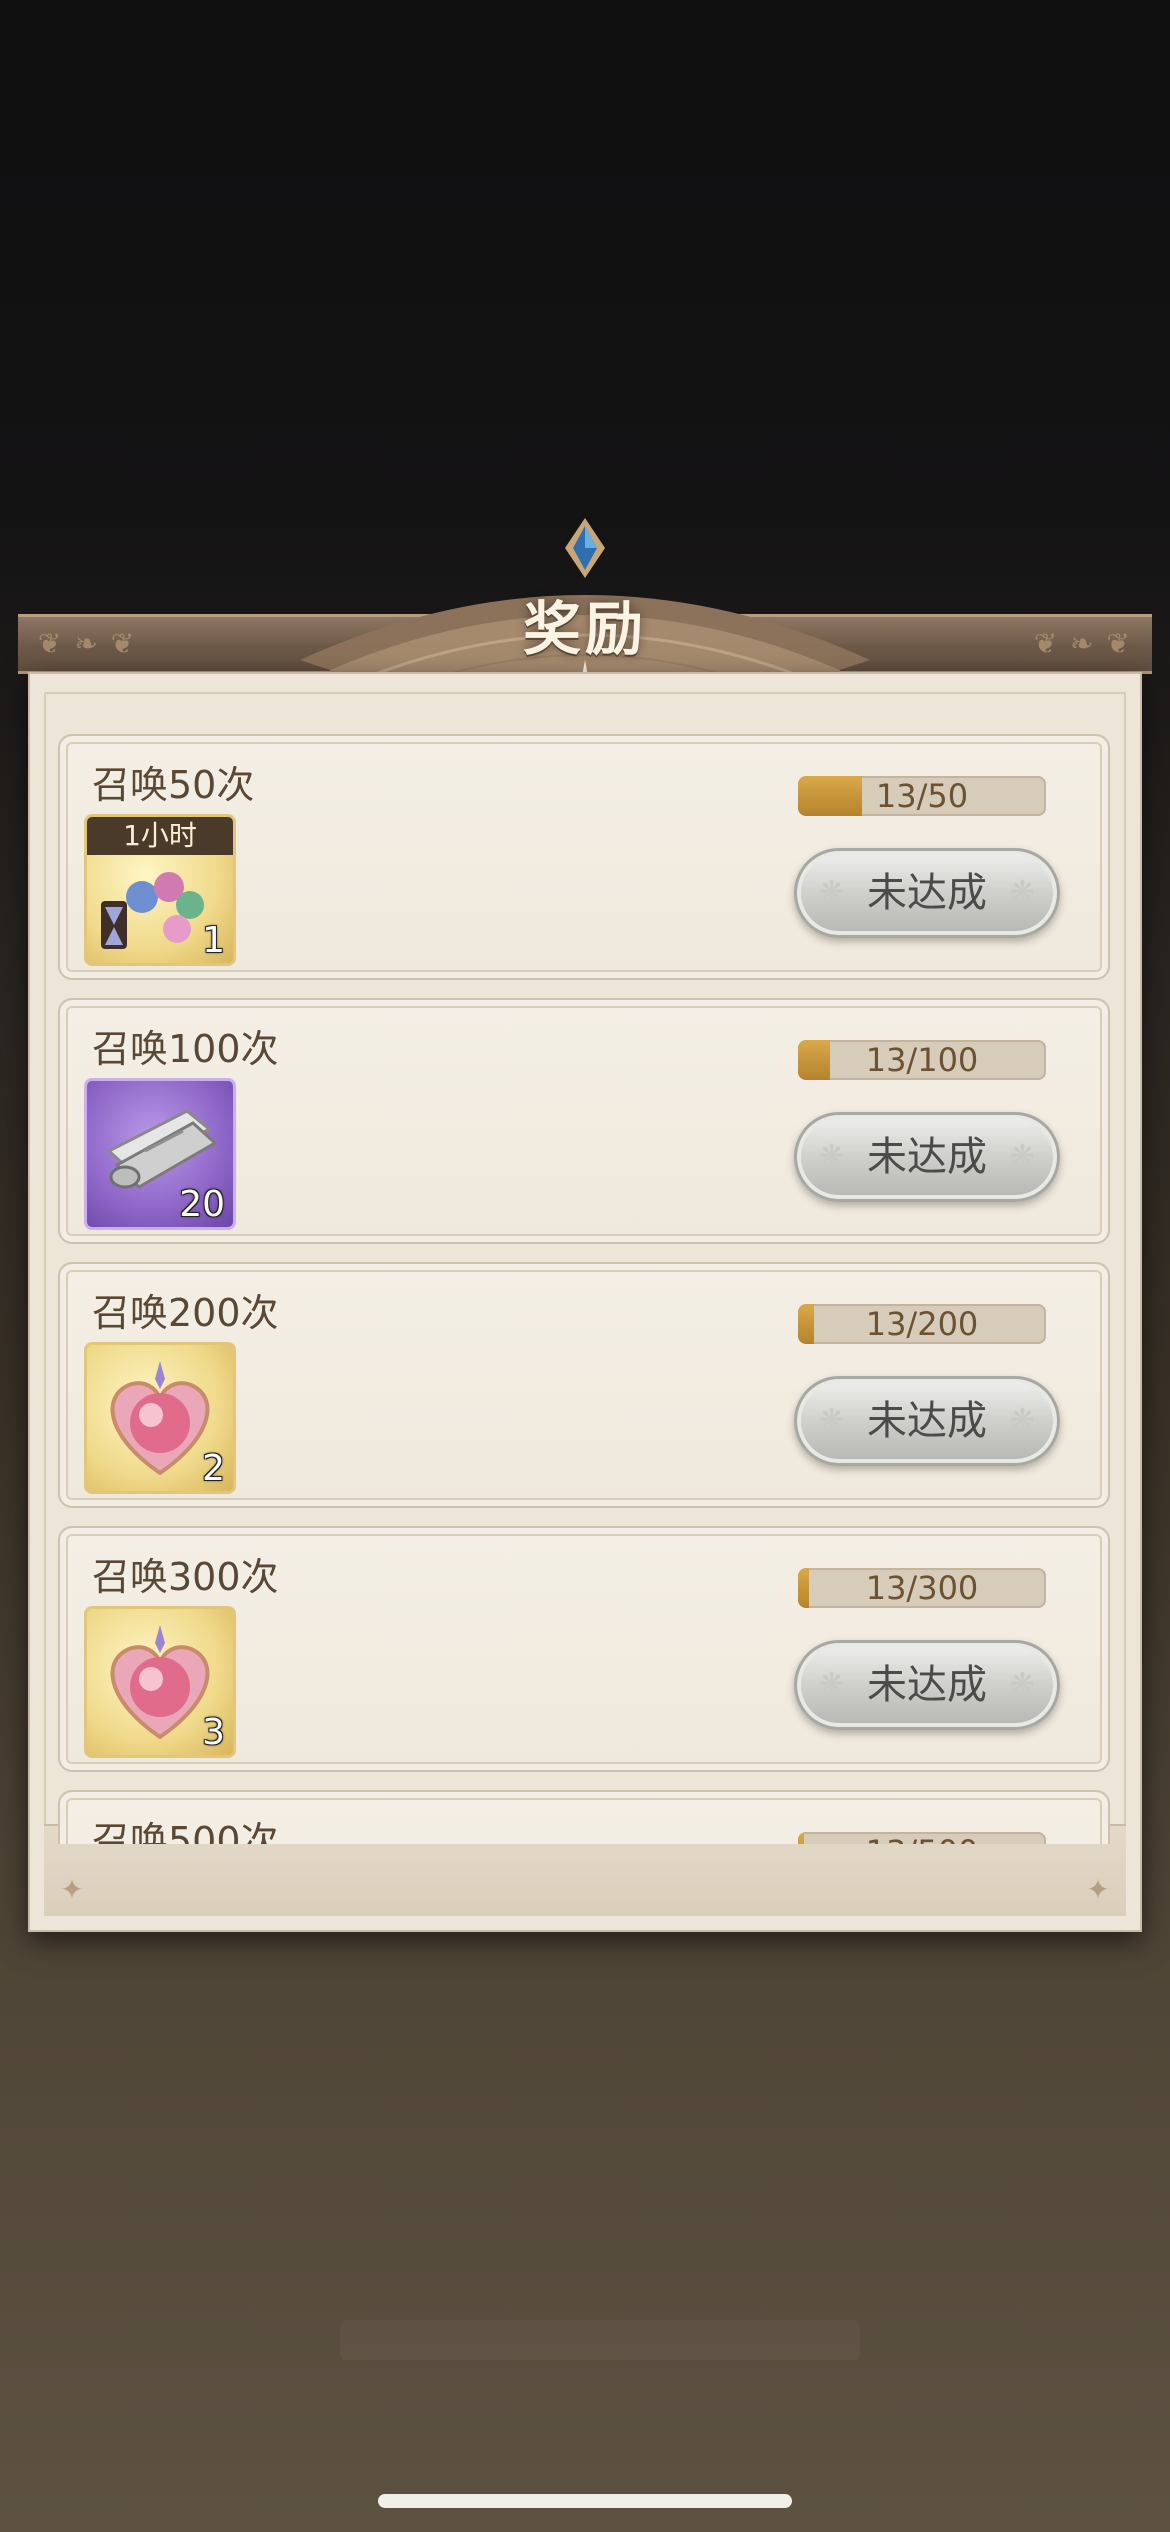  Describe the element at coordinates (160, 1154) in the screenshot. I see `reward-item: 20` at that location.